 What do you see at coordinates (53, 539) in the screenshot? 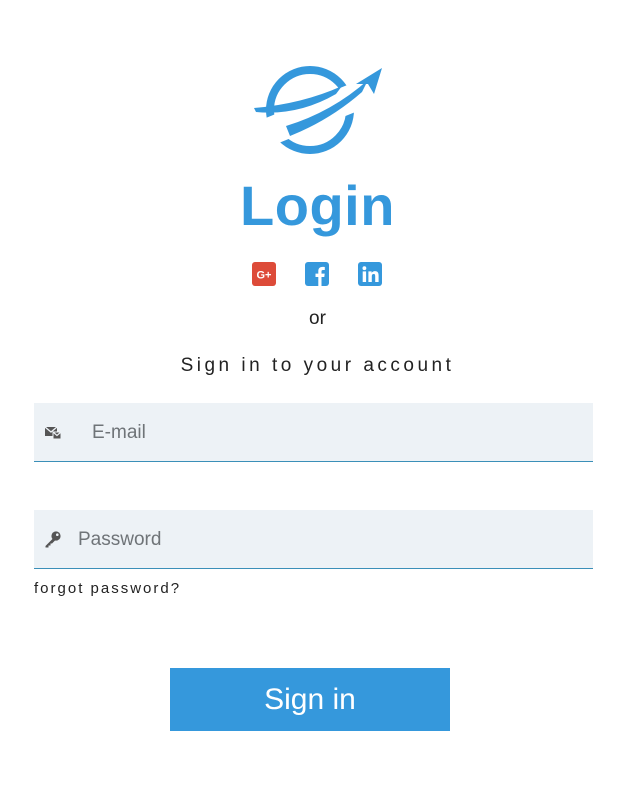
I see `key-icon` at bounding box center [53, 539].